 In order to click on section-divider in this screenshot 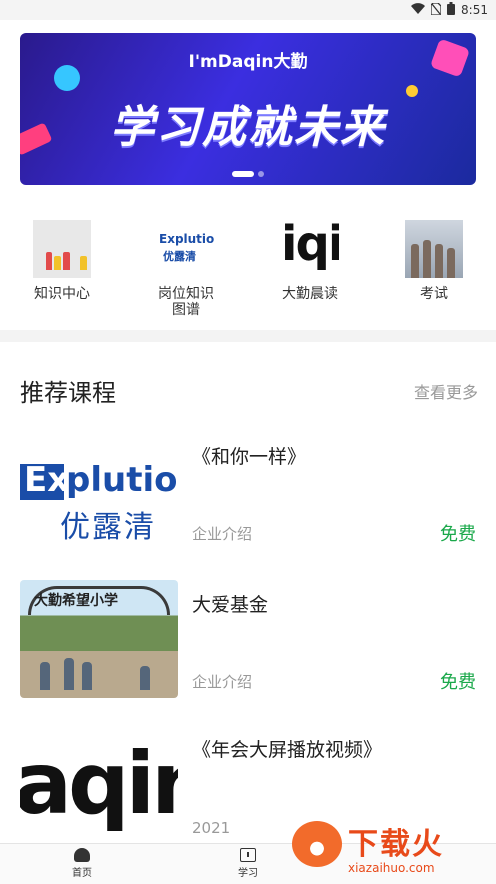, I will do `click(248, 336)`.